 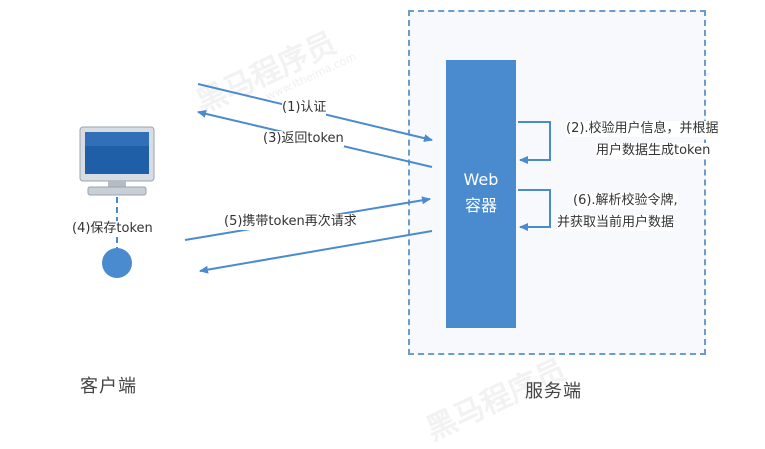 I want to click on server-side-label: 服务端, so click(x=553, y=391).